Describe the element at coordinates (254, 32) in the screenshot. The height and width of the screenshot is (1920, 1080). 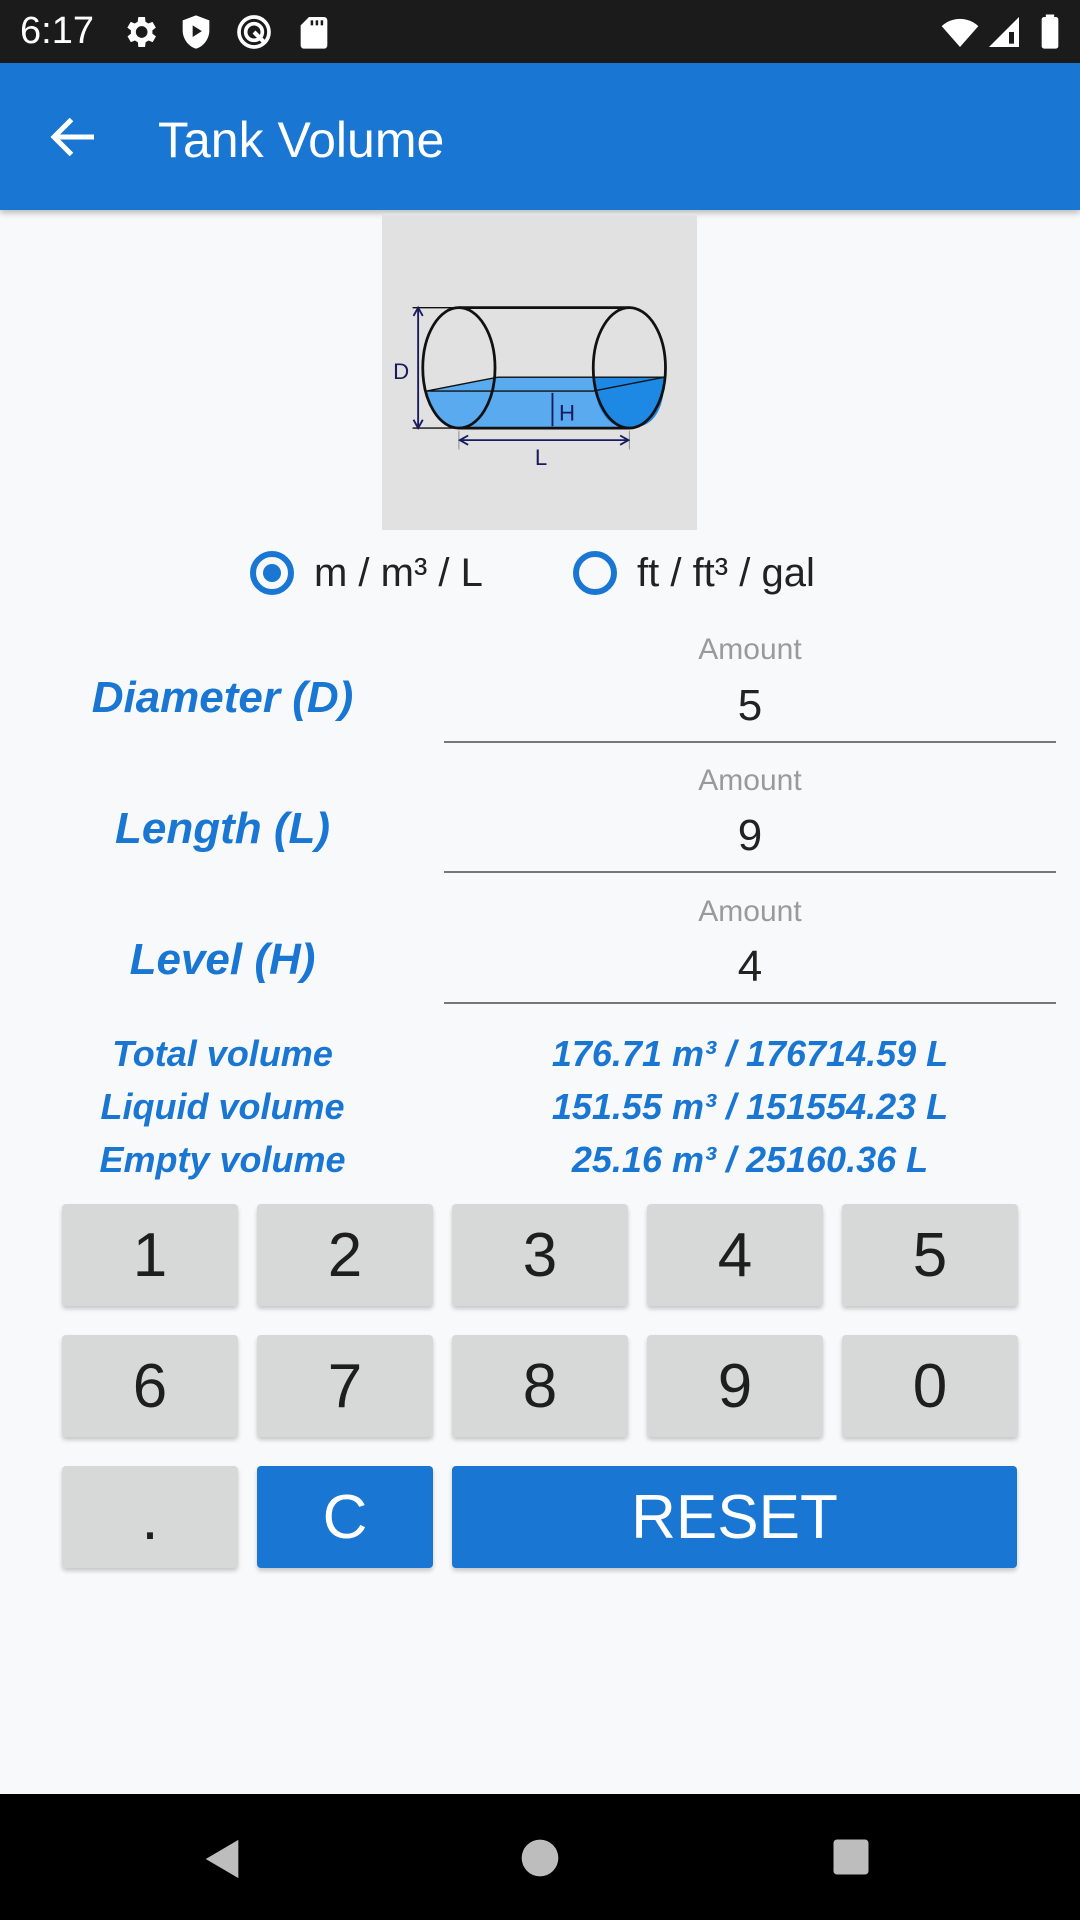
I see `q-logo-icon` at that location.